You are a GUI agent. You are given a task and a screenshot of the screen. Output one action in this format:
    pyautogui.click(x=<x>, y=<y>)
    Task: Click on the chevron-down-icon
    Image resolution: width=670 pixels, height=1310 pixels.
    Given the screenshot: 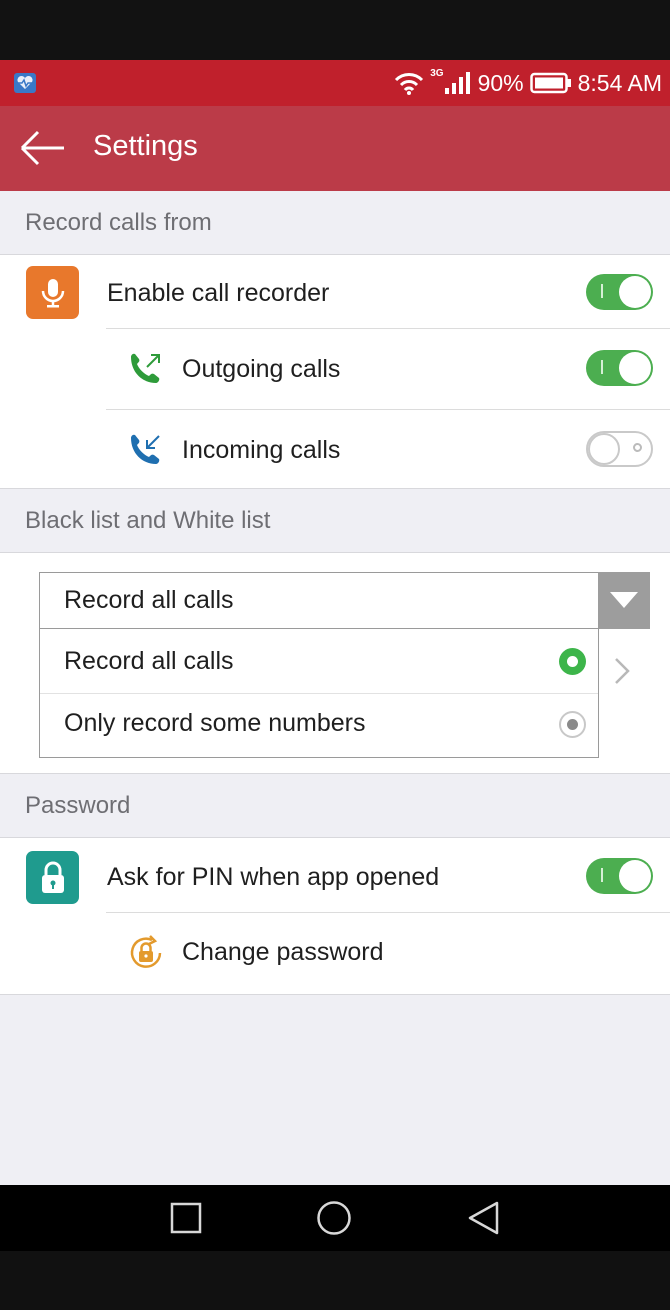 What is the action you would take?
    pyautogui.click(x=624, y=600)
    